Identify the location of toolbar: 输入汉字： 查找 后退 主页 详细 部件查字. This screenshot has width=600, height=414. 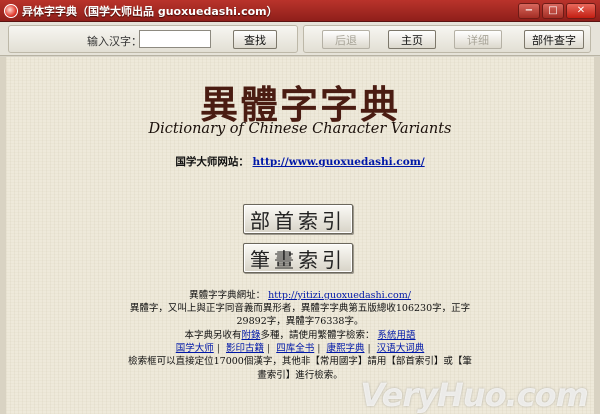
(300, 39).